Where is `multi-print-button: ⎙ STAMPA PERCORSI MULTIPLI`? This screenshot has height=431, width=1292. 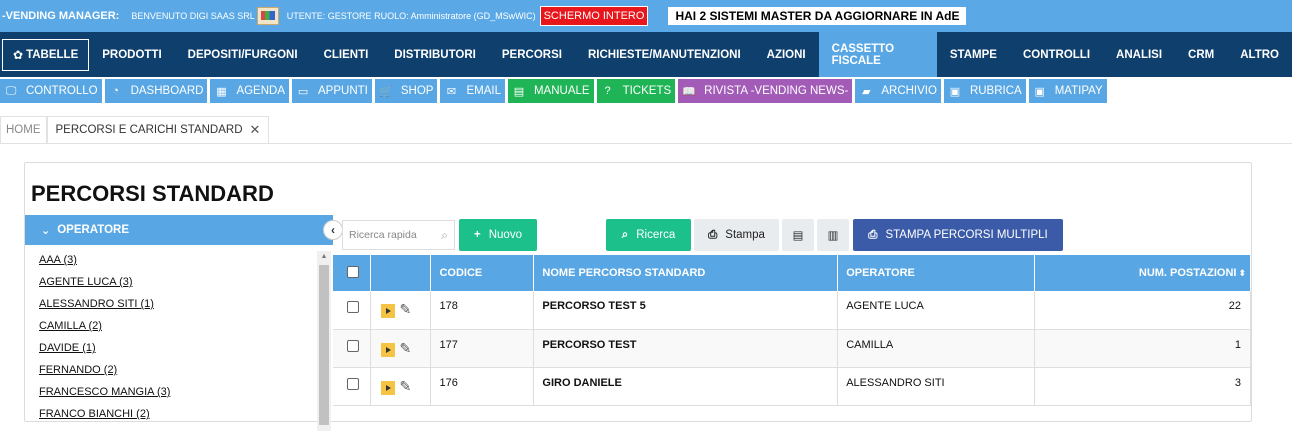 multi-print-button: ⎙ STAMPA PERCORSI MULTIPLI is located at coordinates (958, 235).